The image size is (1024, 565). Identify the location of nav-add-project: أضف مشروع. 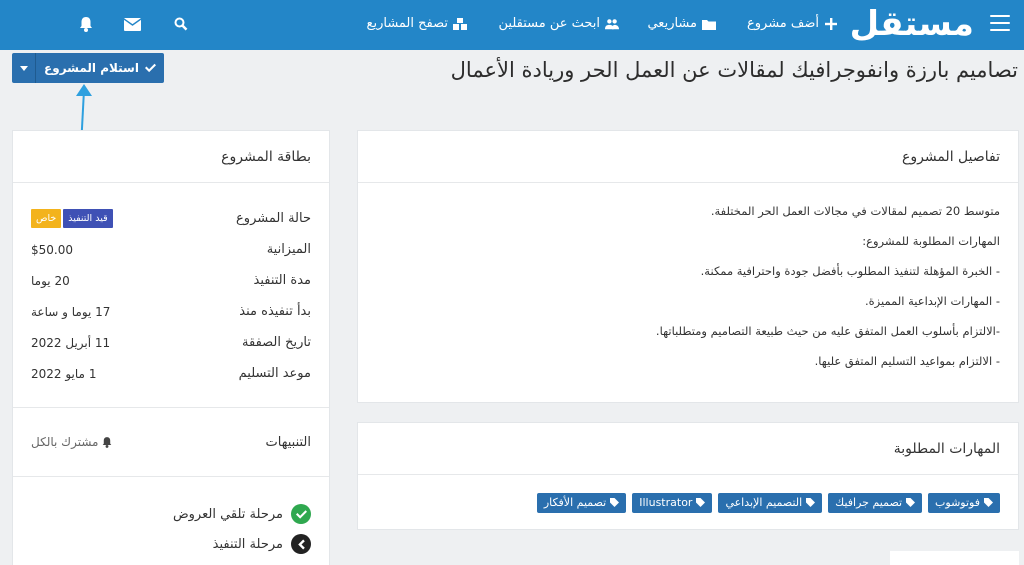
(792, 23).